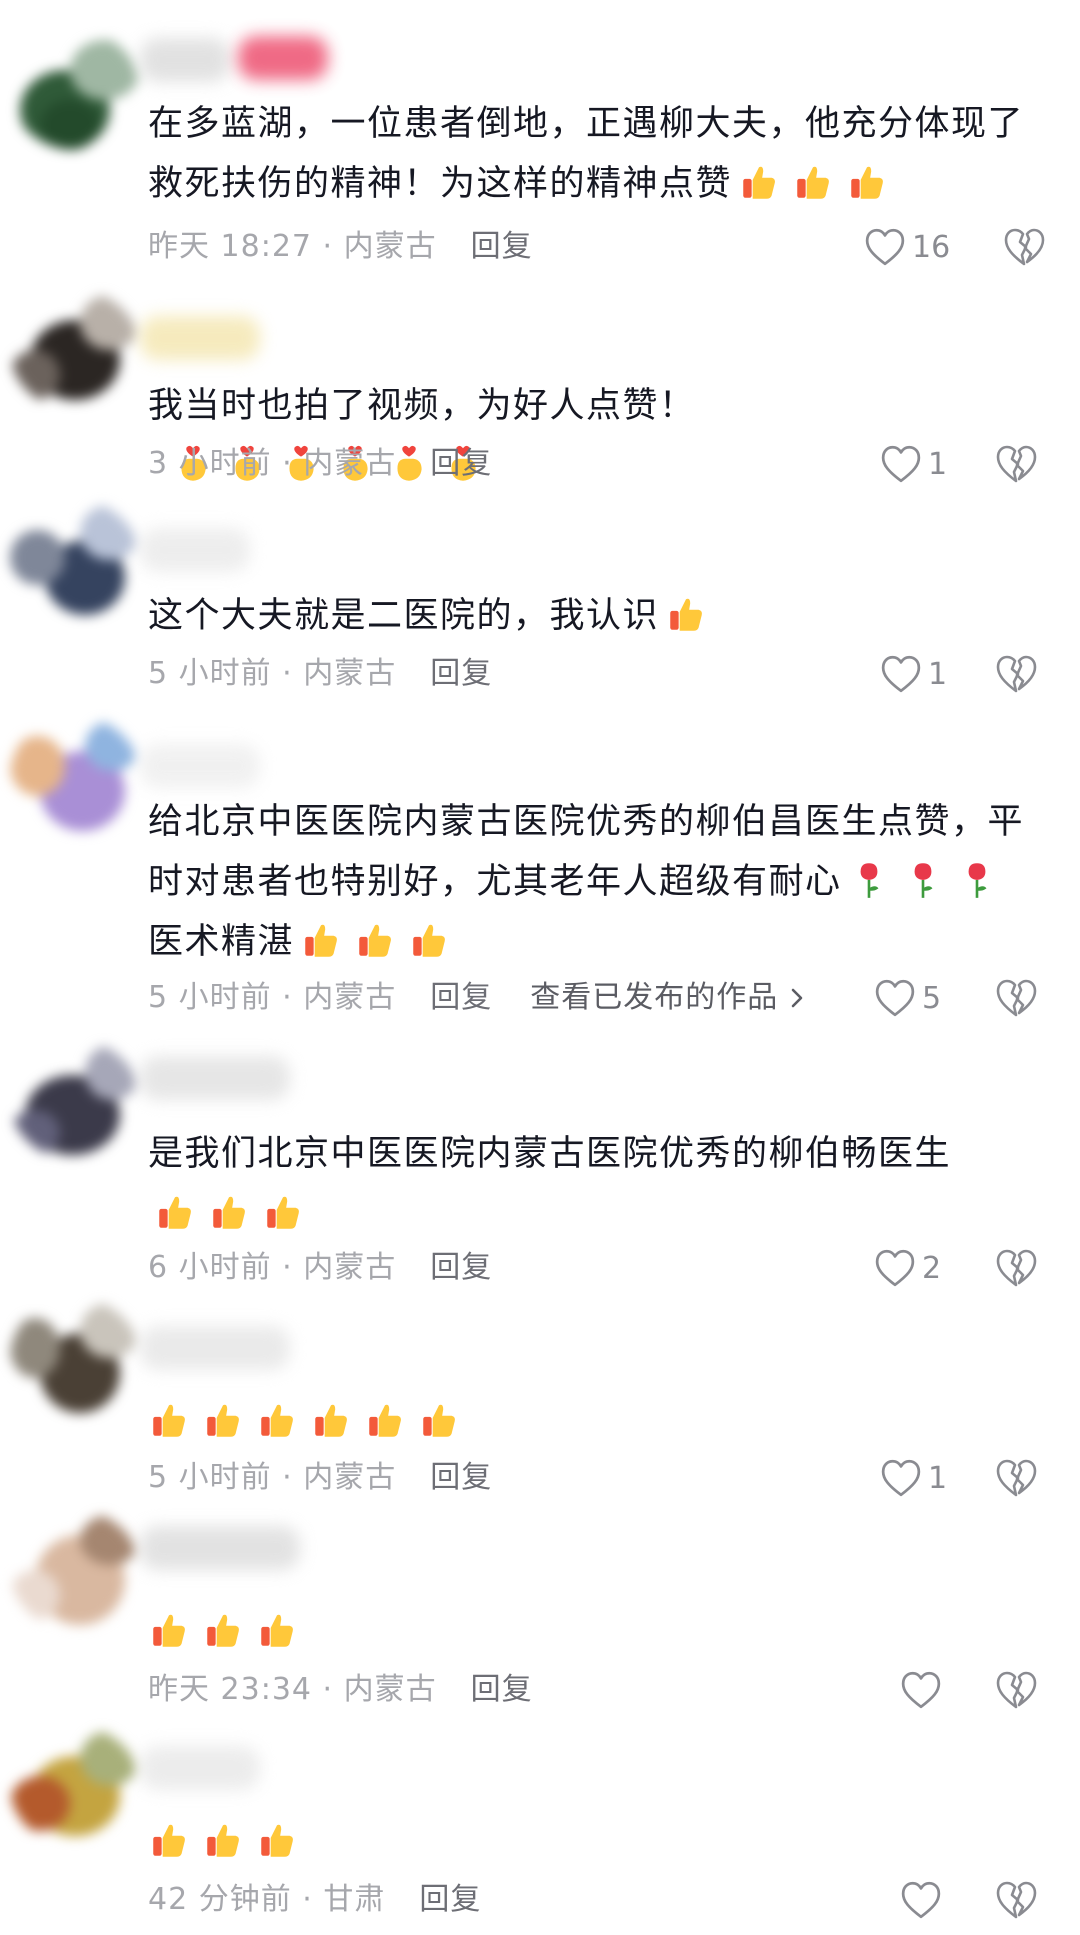  What do you see at coordinates (221, 942) in the screenshot?
I see `comment-text-body: 医术精湛` at bounding box center [221, 942].